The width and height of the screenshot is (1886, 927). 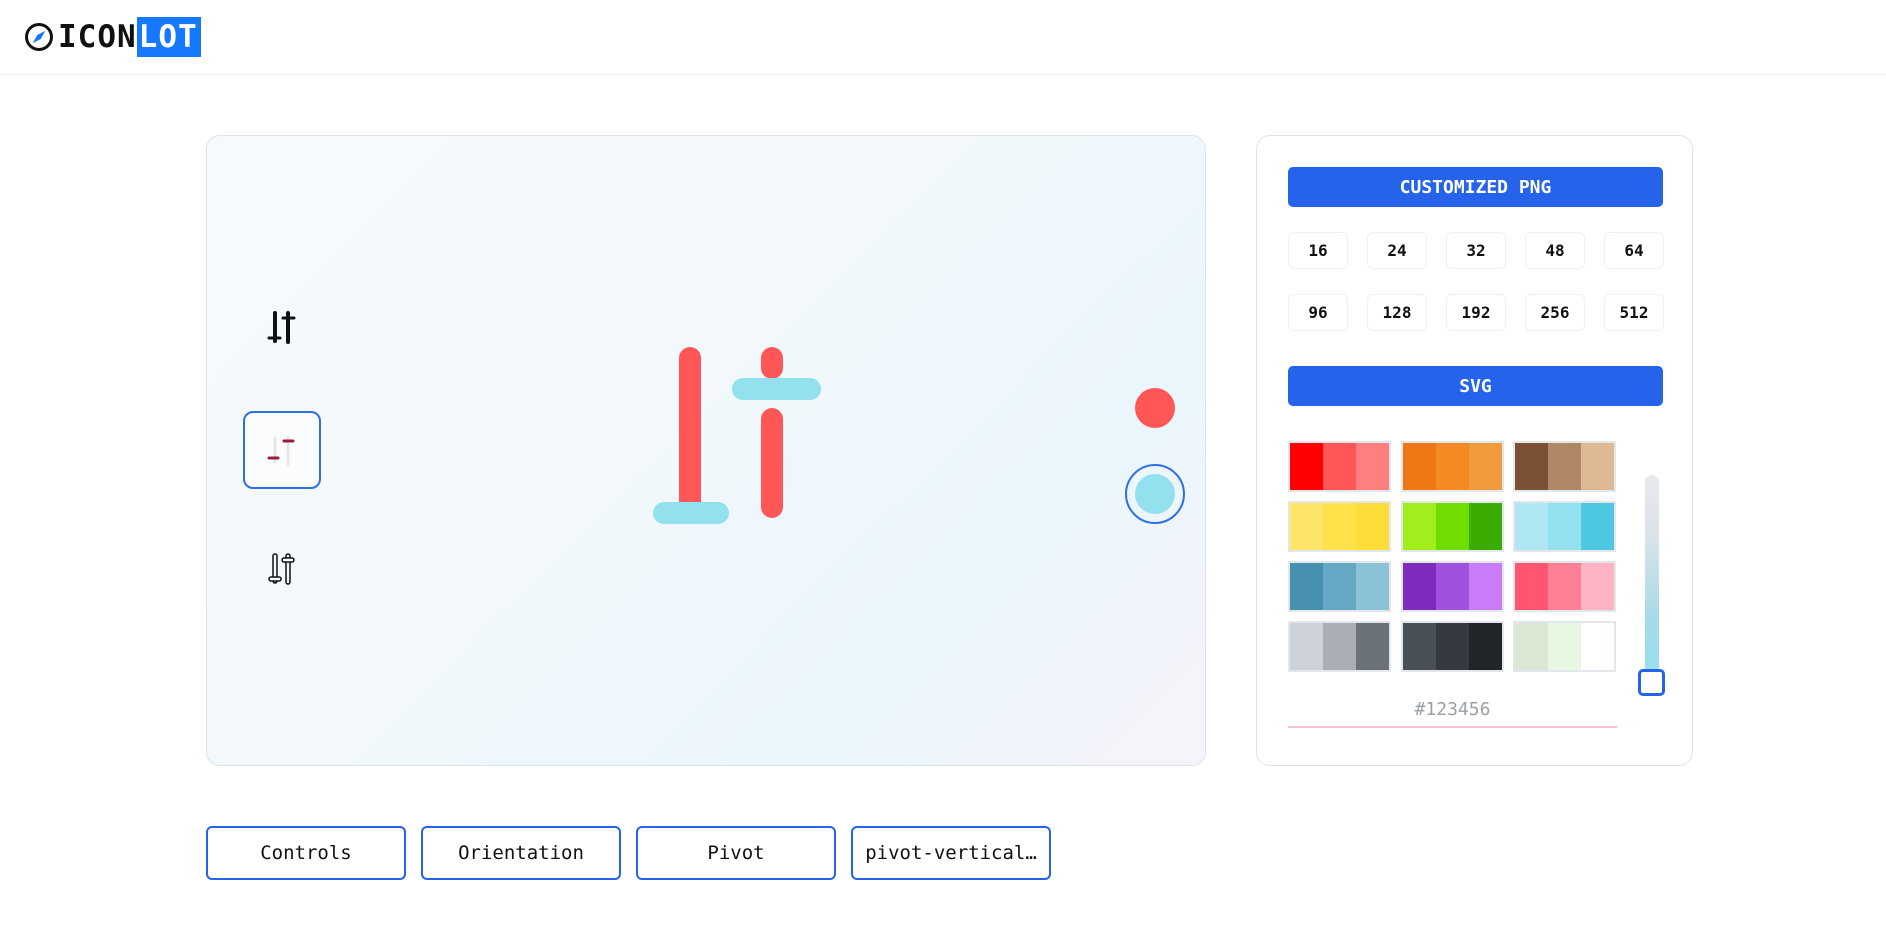 I want to click on secondary-color-fill, so click(x=1155, y=494).